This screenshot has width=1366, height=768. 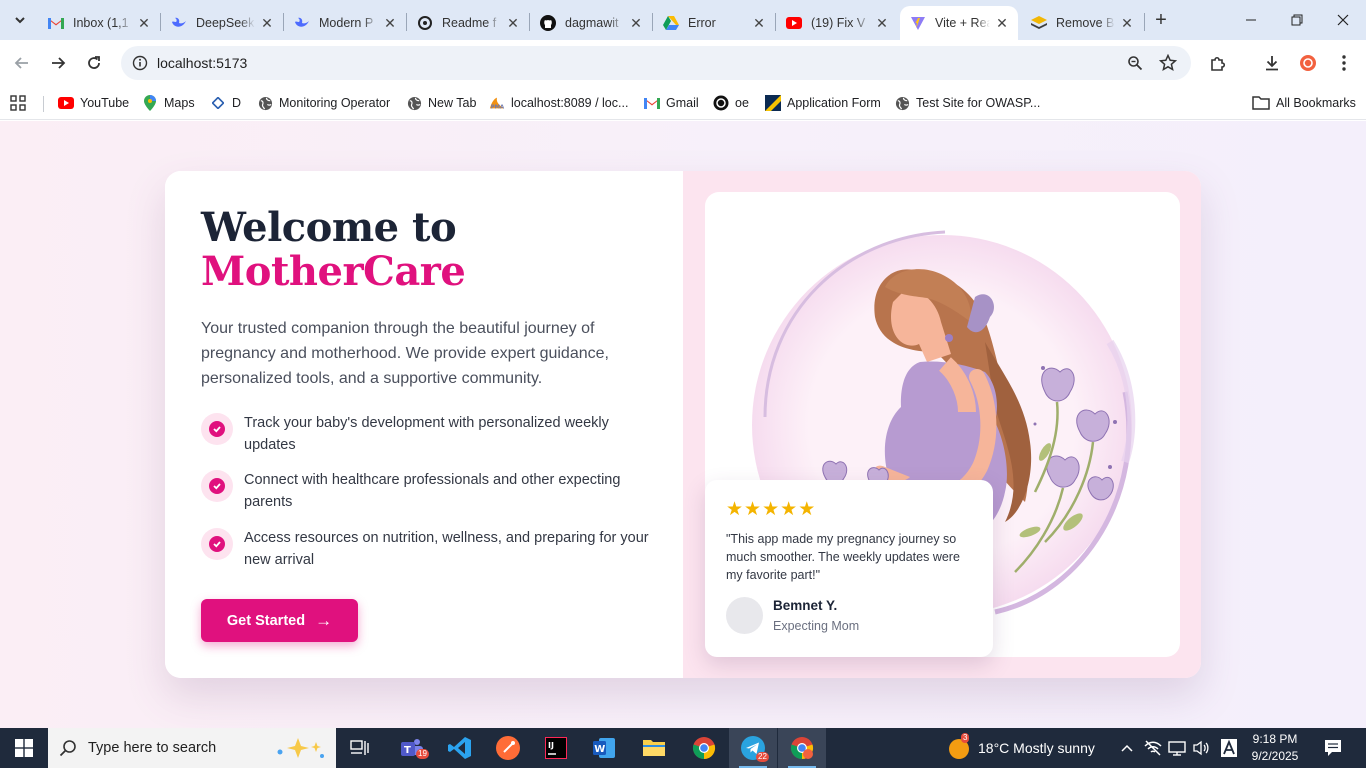 I want to click on tab-title: DeepSeek, so click(x=225, y=23).